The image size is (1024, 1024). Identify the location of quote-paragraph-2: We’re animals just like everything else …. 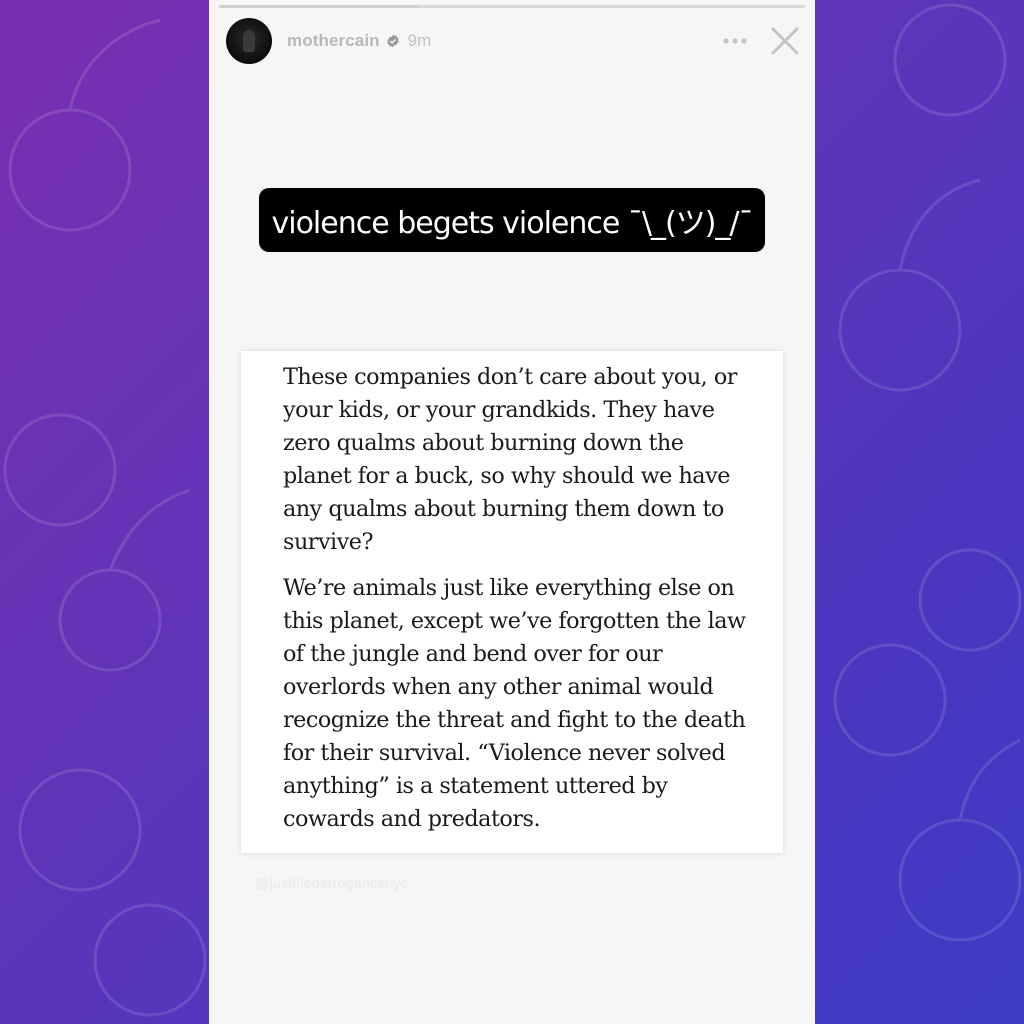
(514, 703).